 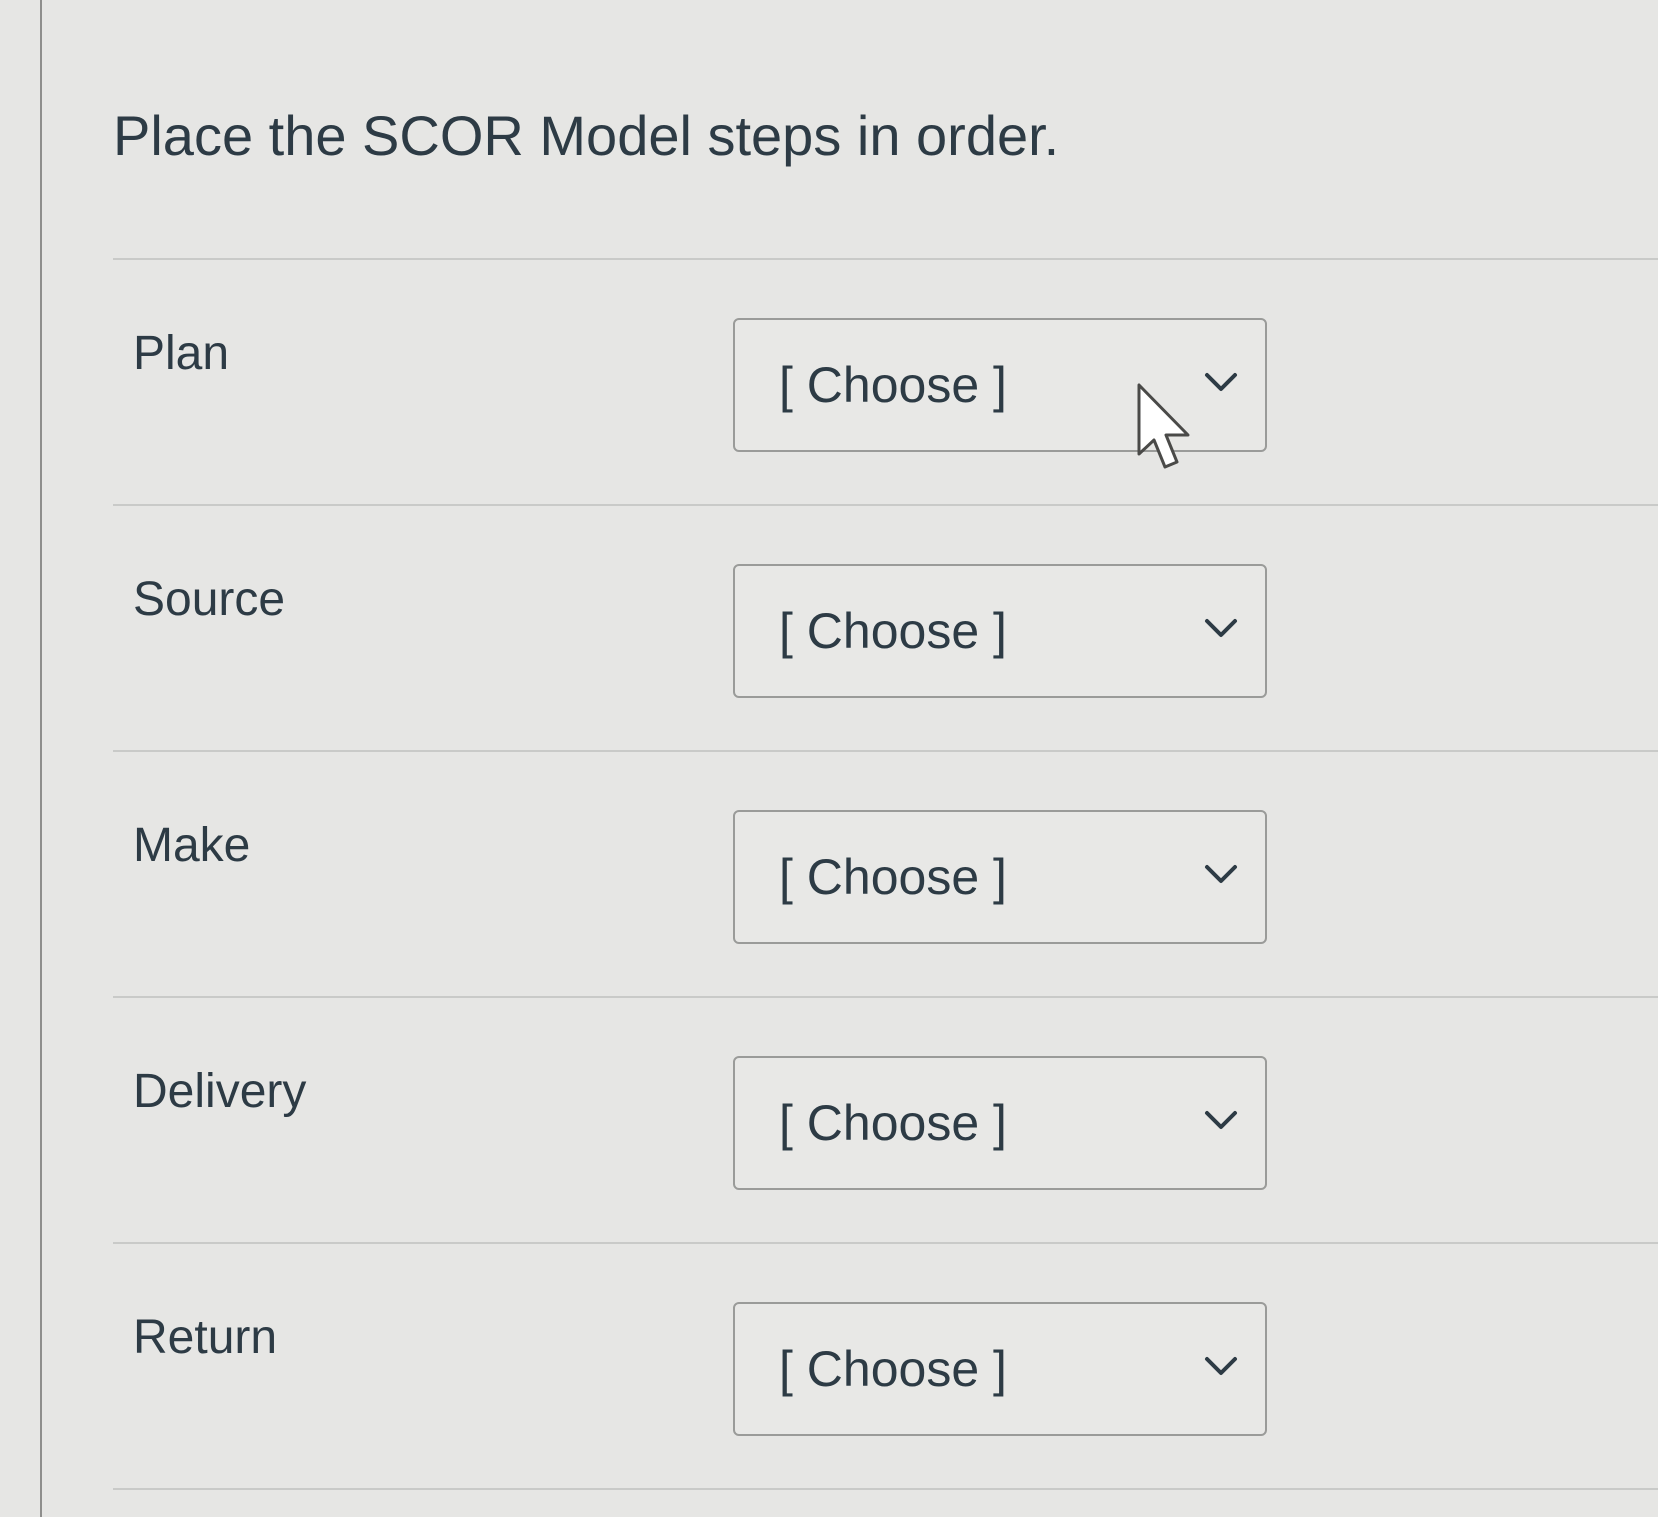 What do you see at coordinates (181, 353) in the screenshot?
I see `row-label: Plan` at bounding box center [181, 353].